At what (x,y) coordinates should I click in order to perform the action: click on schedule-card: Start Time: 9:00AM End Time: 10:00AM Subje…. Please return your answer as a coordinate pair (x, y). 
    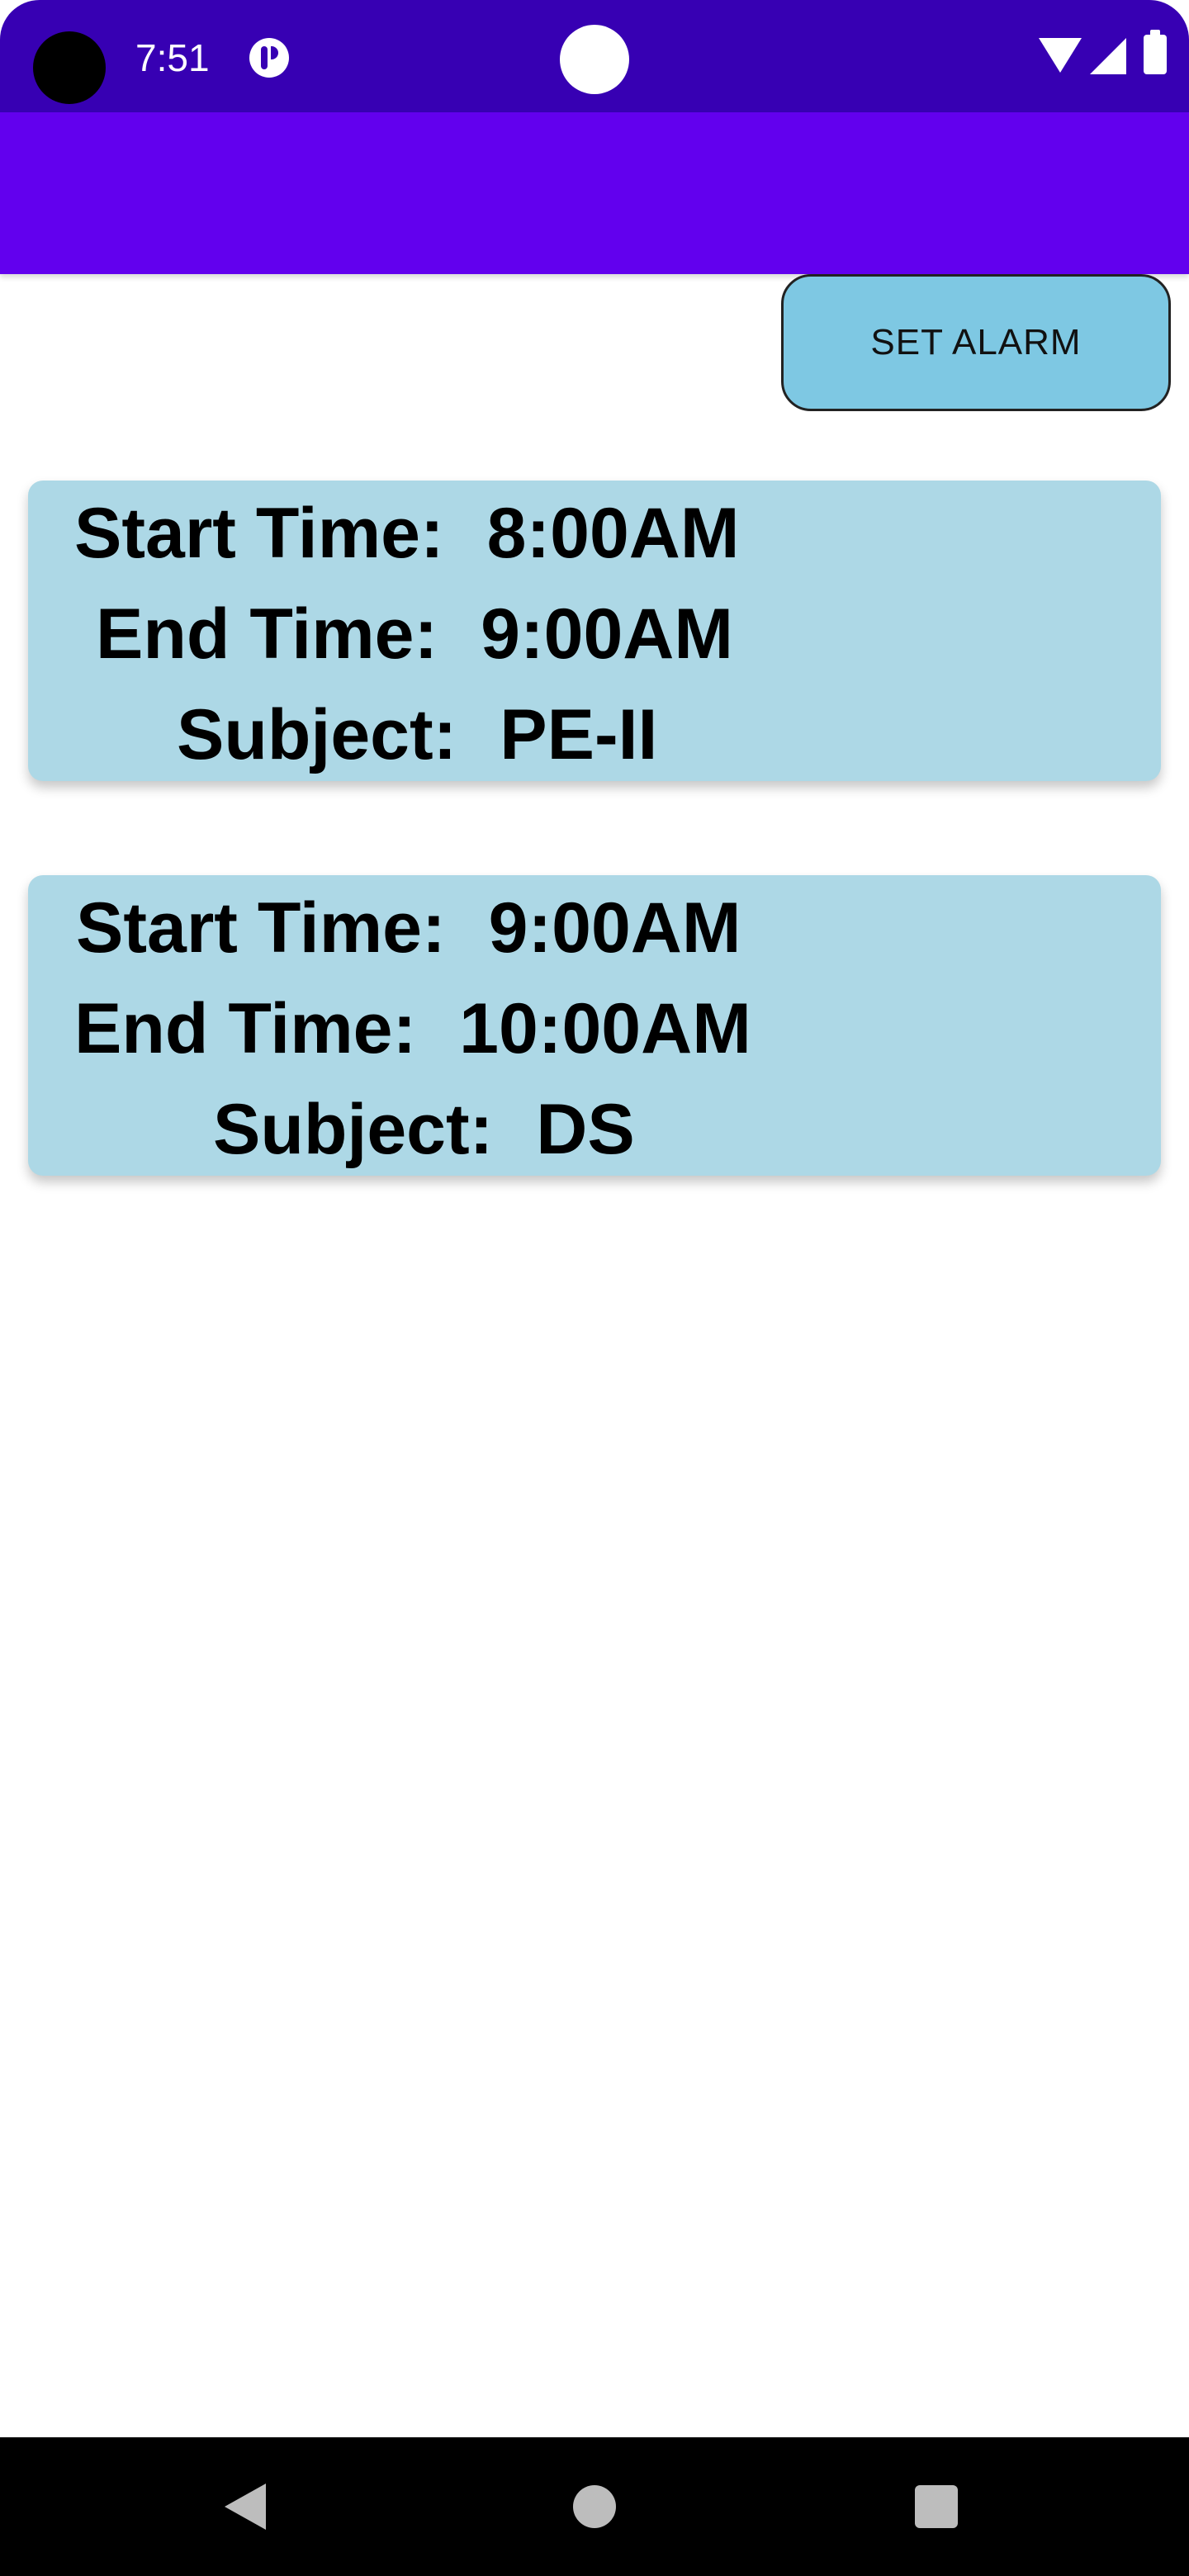
    Looking at the image, I should click on (594, 1025).